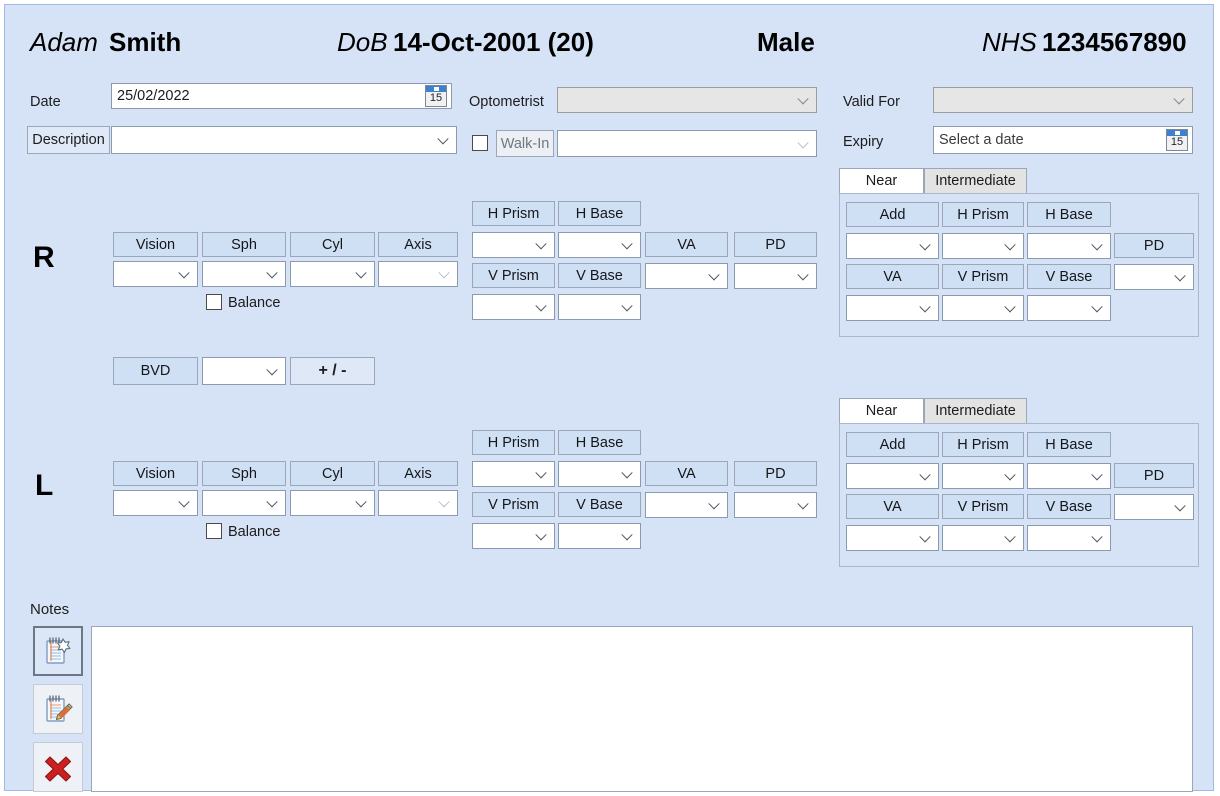  What do you see at coordinates (513, 275) in the screenshot?
I see `header-v-prism-right: V Prism` at bounding box center [513, 275].